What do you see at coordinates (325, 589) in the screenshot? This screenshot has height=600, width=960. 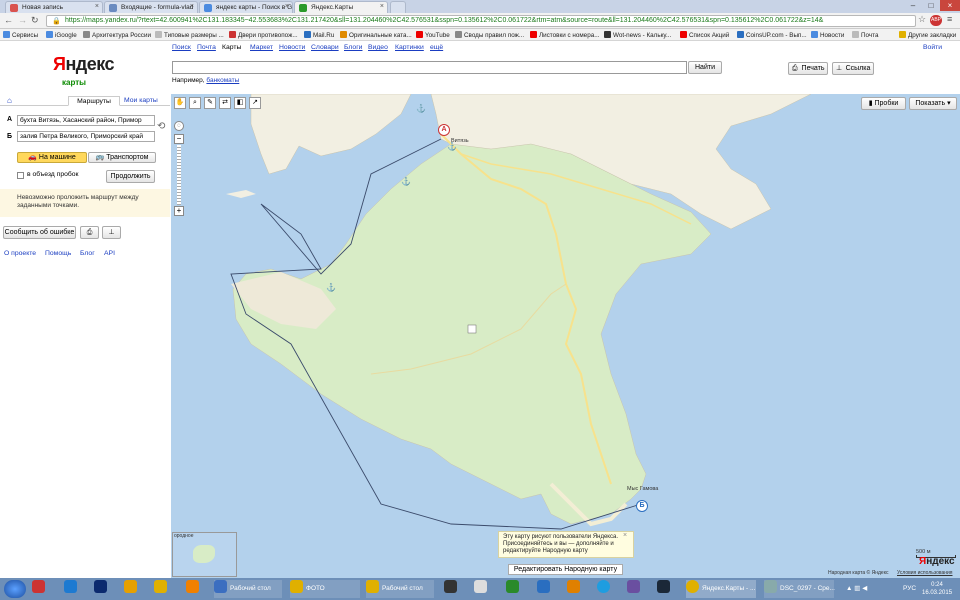 I see `taskbar-window: ФОТО` at bounding box center [325, 589].